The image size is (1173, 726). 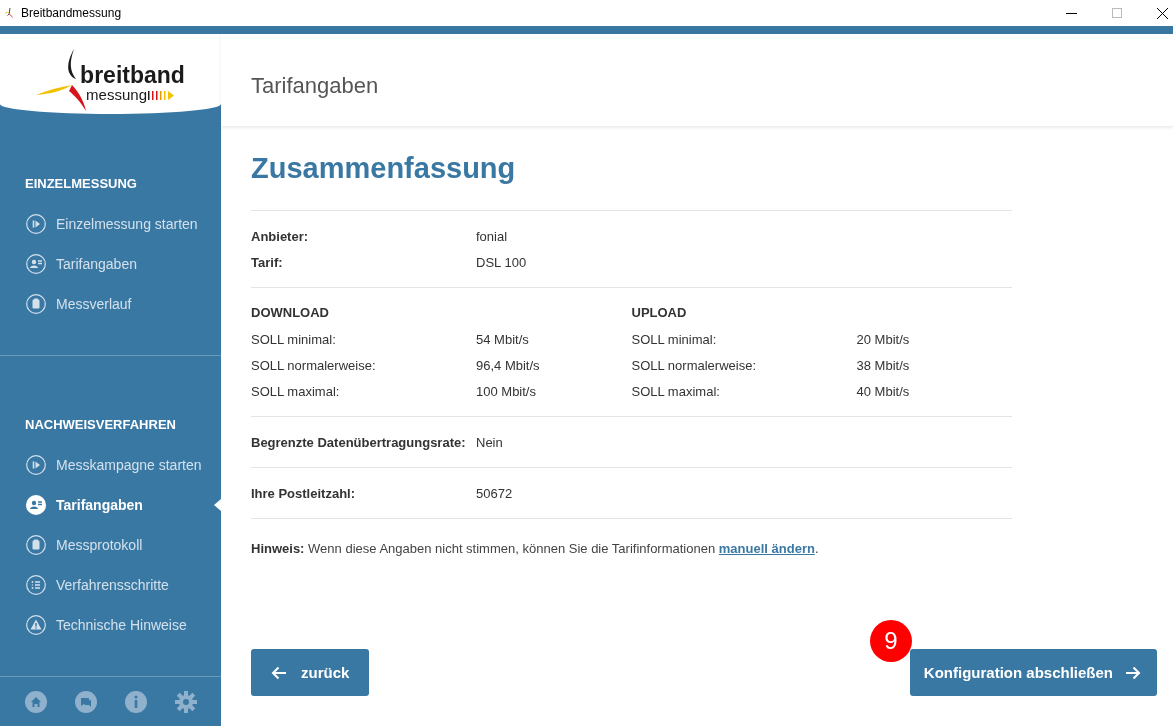 I want to click on column-heading: UPLOAD, so click(x=659, y=313).